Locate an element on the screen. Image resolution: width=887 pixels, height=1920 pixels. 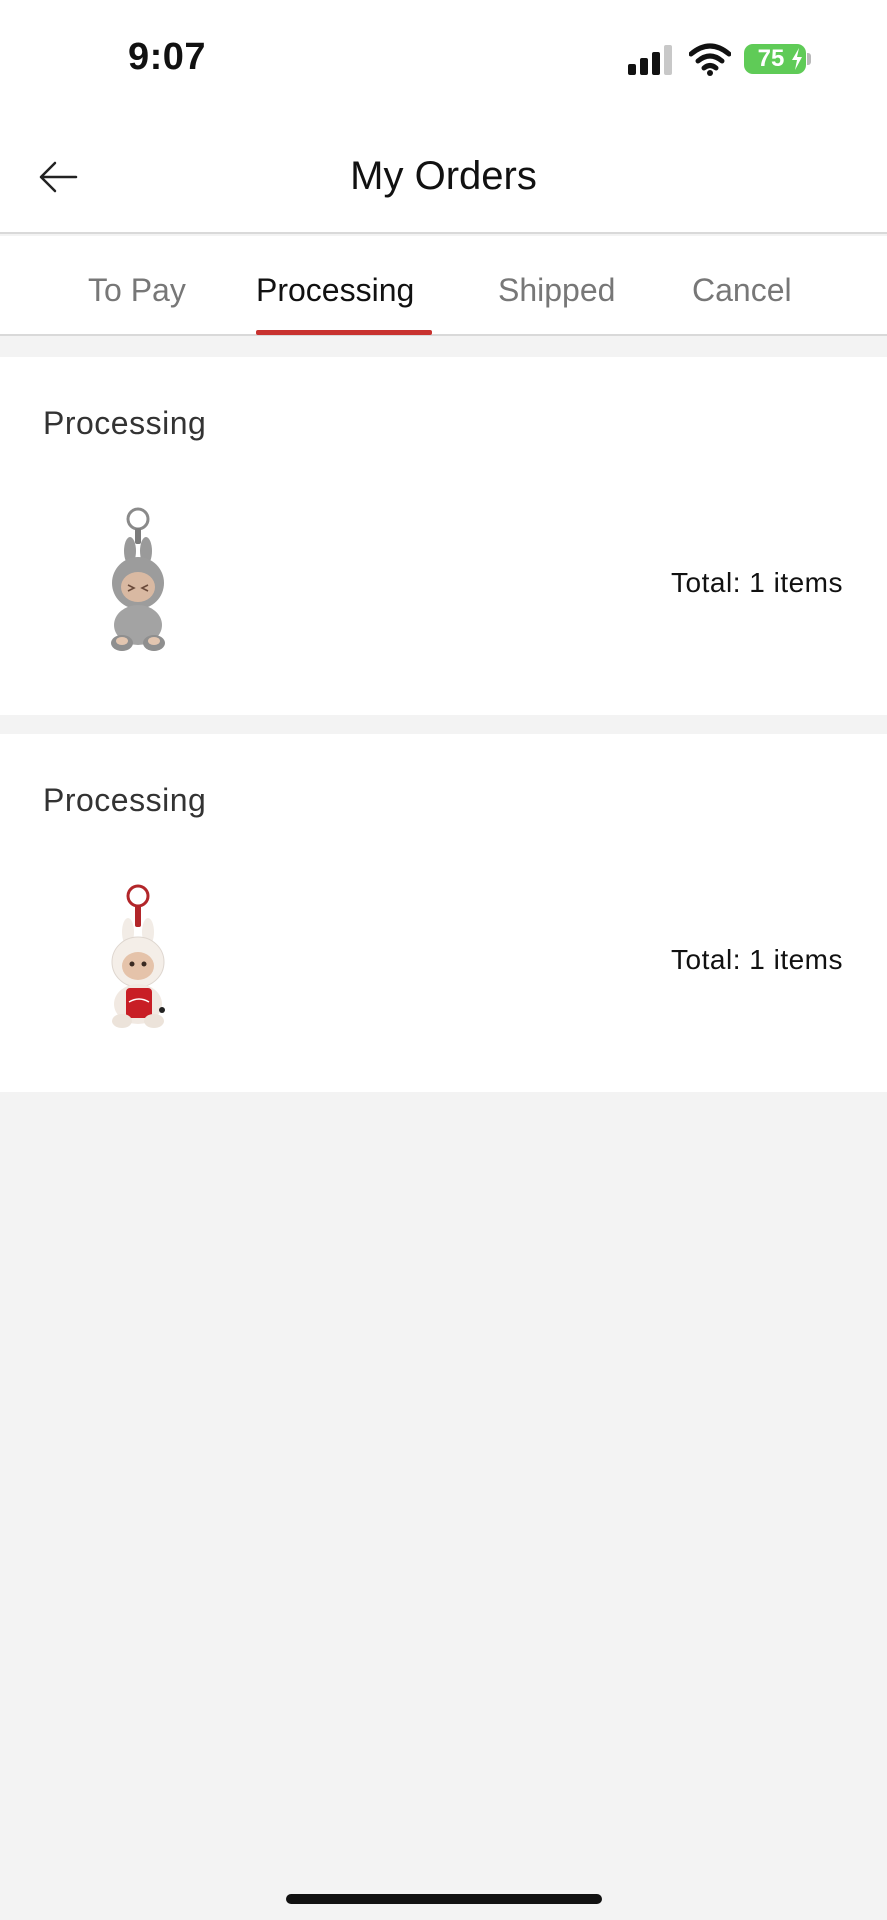
wifi-icon is located at coordinates (710, 59).